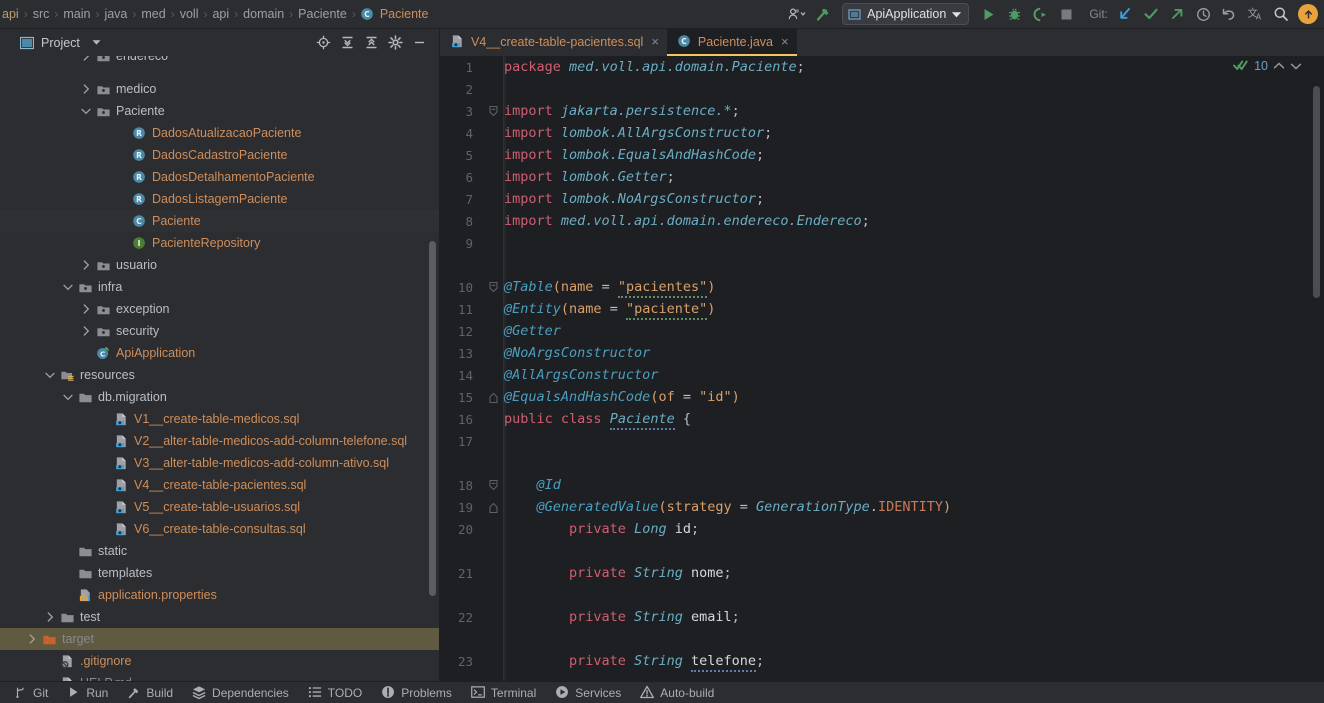 The image size is (1324, 703). What do you see at coordinates (682, 692) in the screenshot?
I see `status-item-auto-build: Auto-build` at bounding box center [682, 692].